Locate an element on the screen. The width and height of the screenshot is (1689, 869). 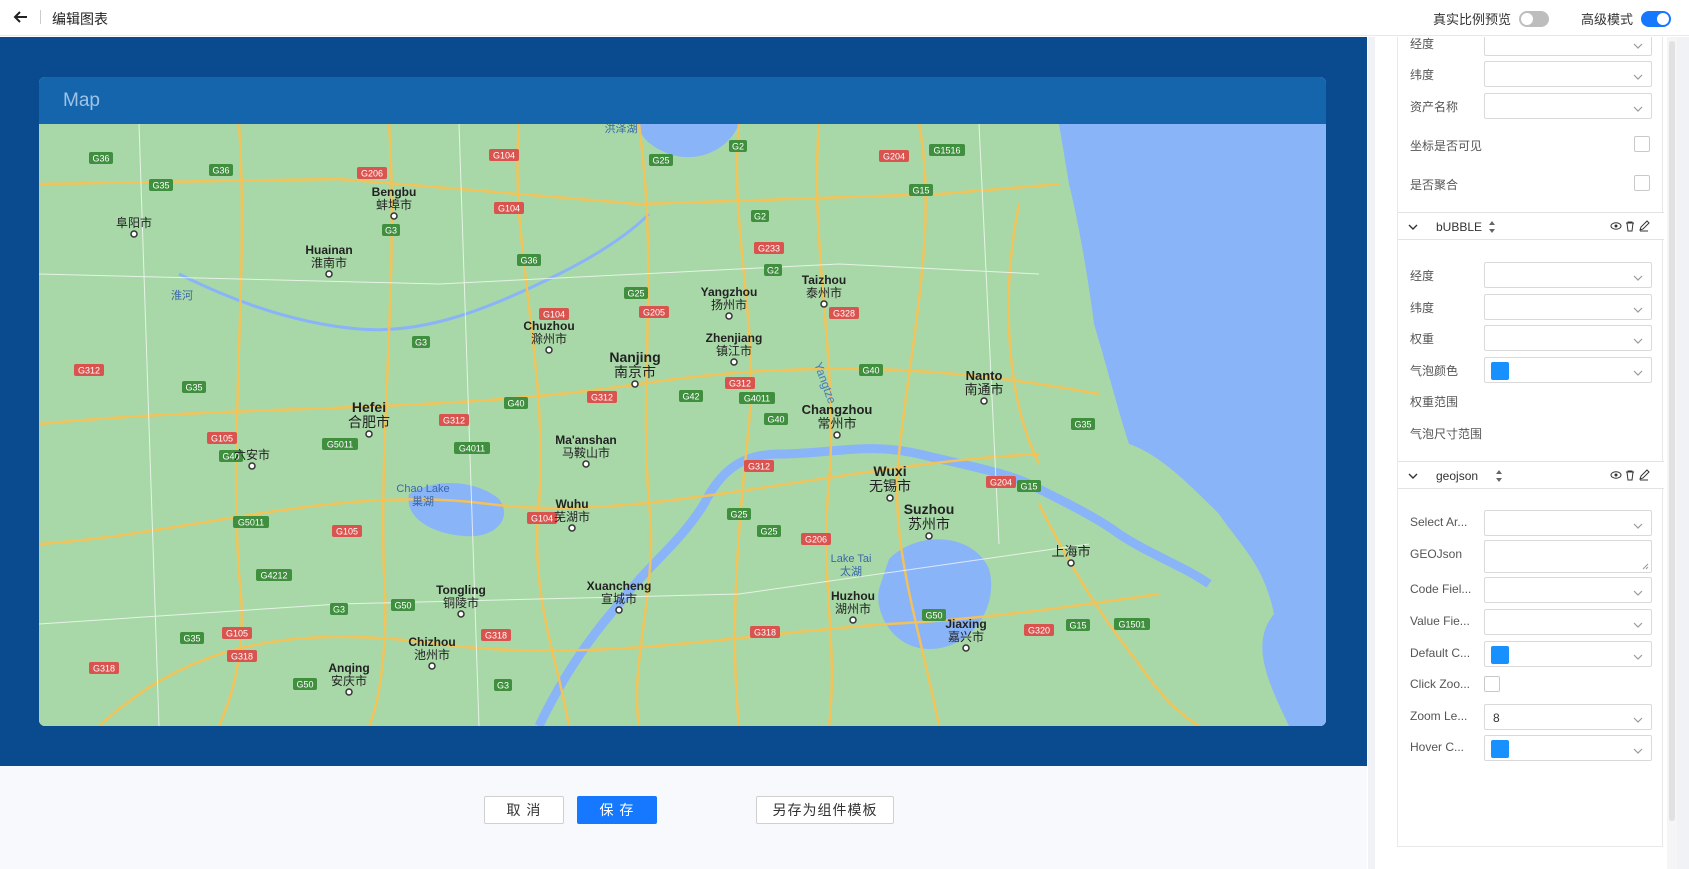
road-number: G320 is located at coordinates (1039, 631).